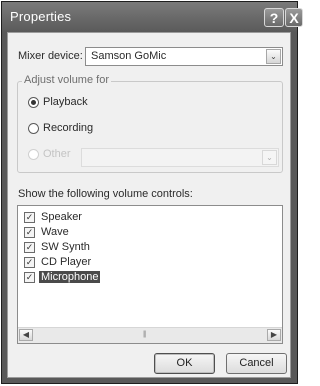 The width and height of the screenshot is (320, 386). I want to click on horizontal-scrollbar: ◀ ||| ▶, so click(150, 335).